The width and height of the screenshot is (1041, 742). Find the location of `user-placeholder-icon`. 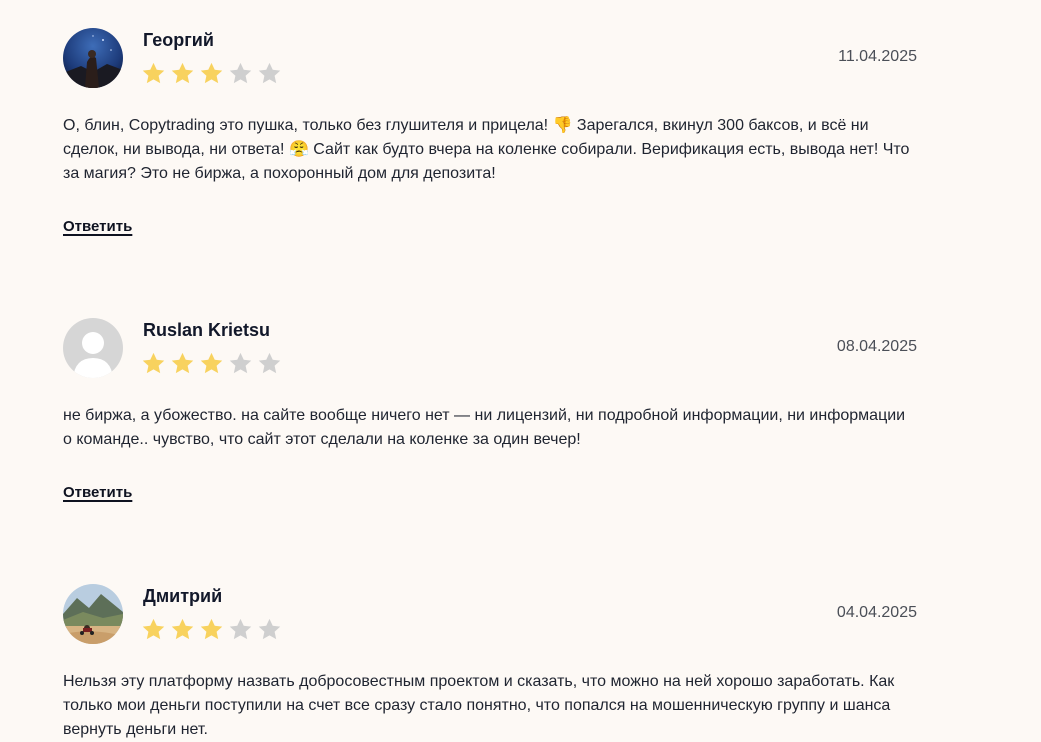

user-placeholder-icon is located at coordinates (93, 348).